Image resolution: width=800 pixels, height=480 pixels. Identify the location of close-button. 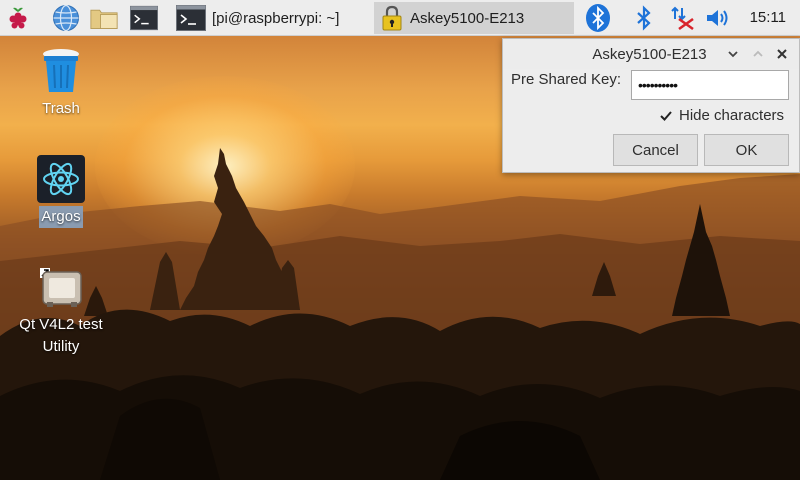
(782, 54).